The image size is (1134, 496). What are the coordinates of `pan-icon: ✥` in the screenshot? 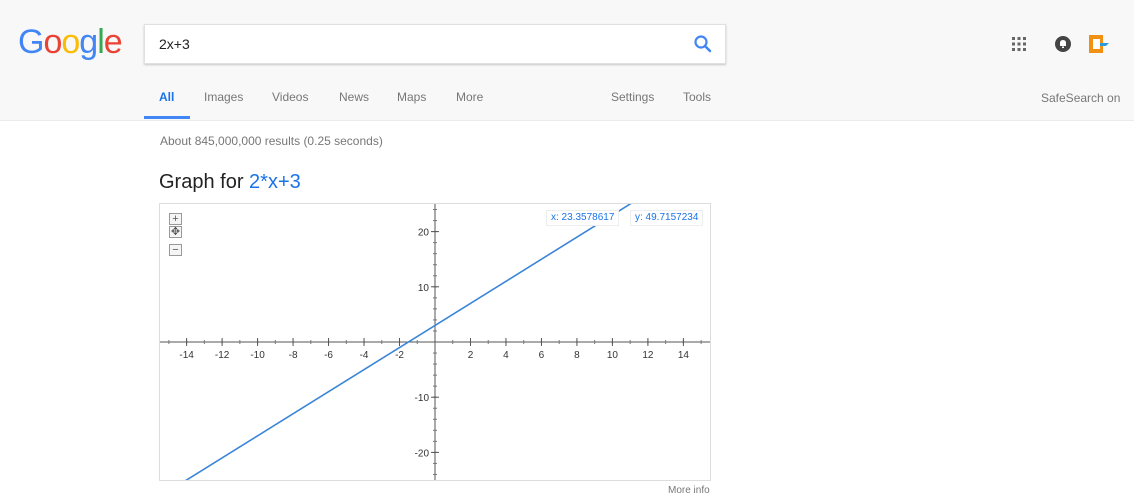 It's located at (175, 232).